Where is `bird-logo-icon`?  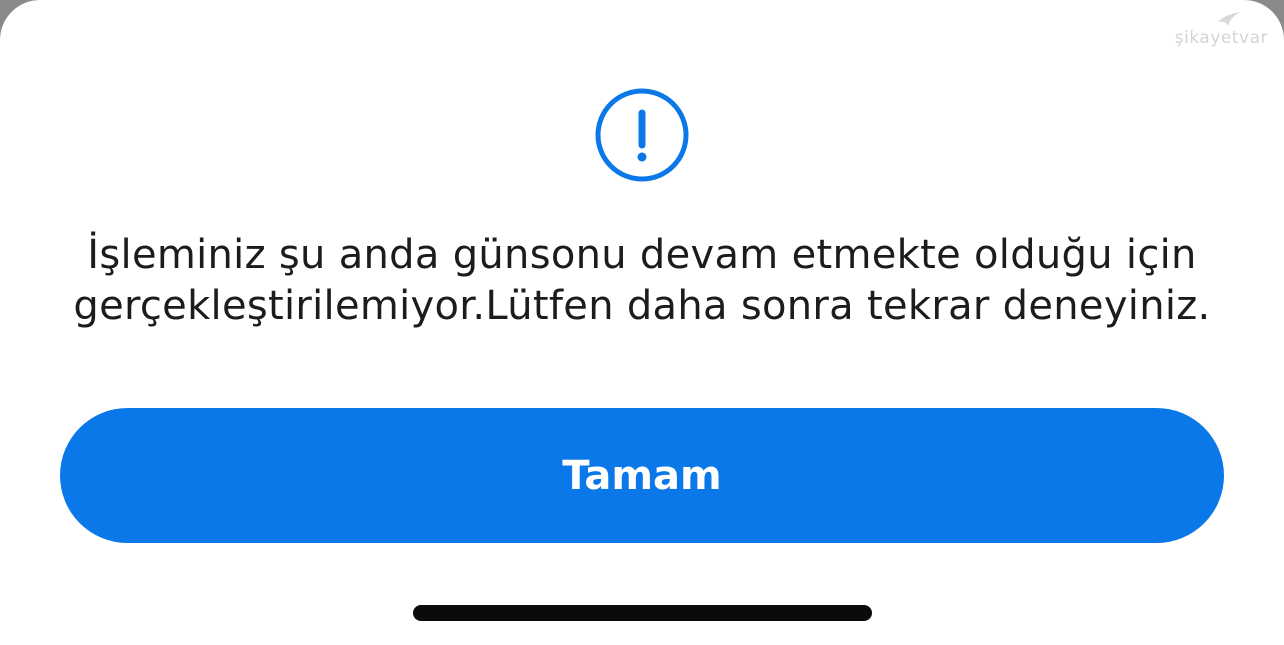 bird-logo-icon is located at coordinates (1229, 19).